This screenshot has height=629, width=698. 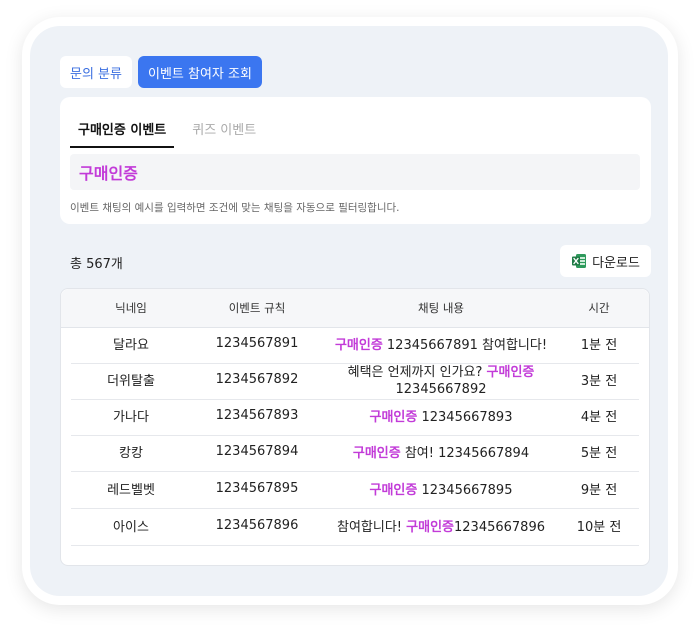 I want to click on table-row: 가나다 1234567893 구매인증 12345667893 4분 전, so click(x=355, y=417).